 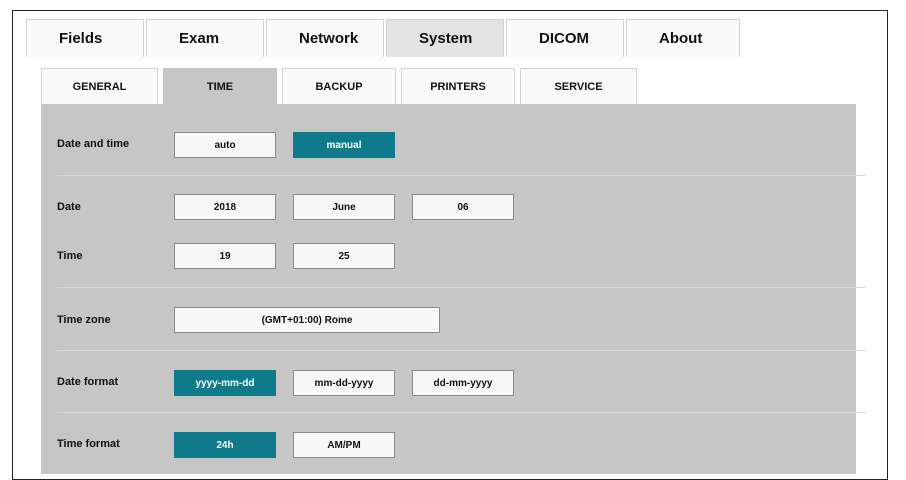 I want to click on subtab-time: TIME, so click(x=220, y=86).